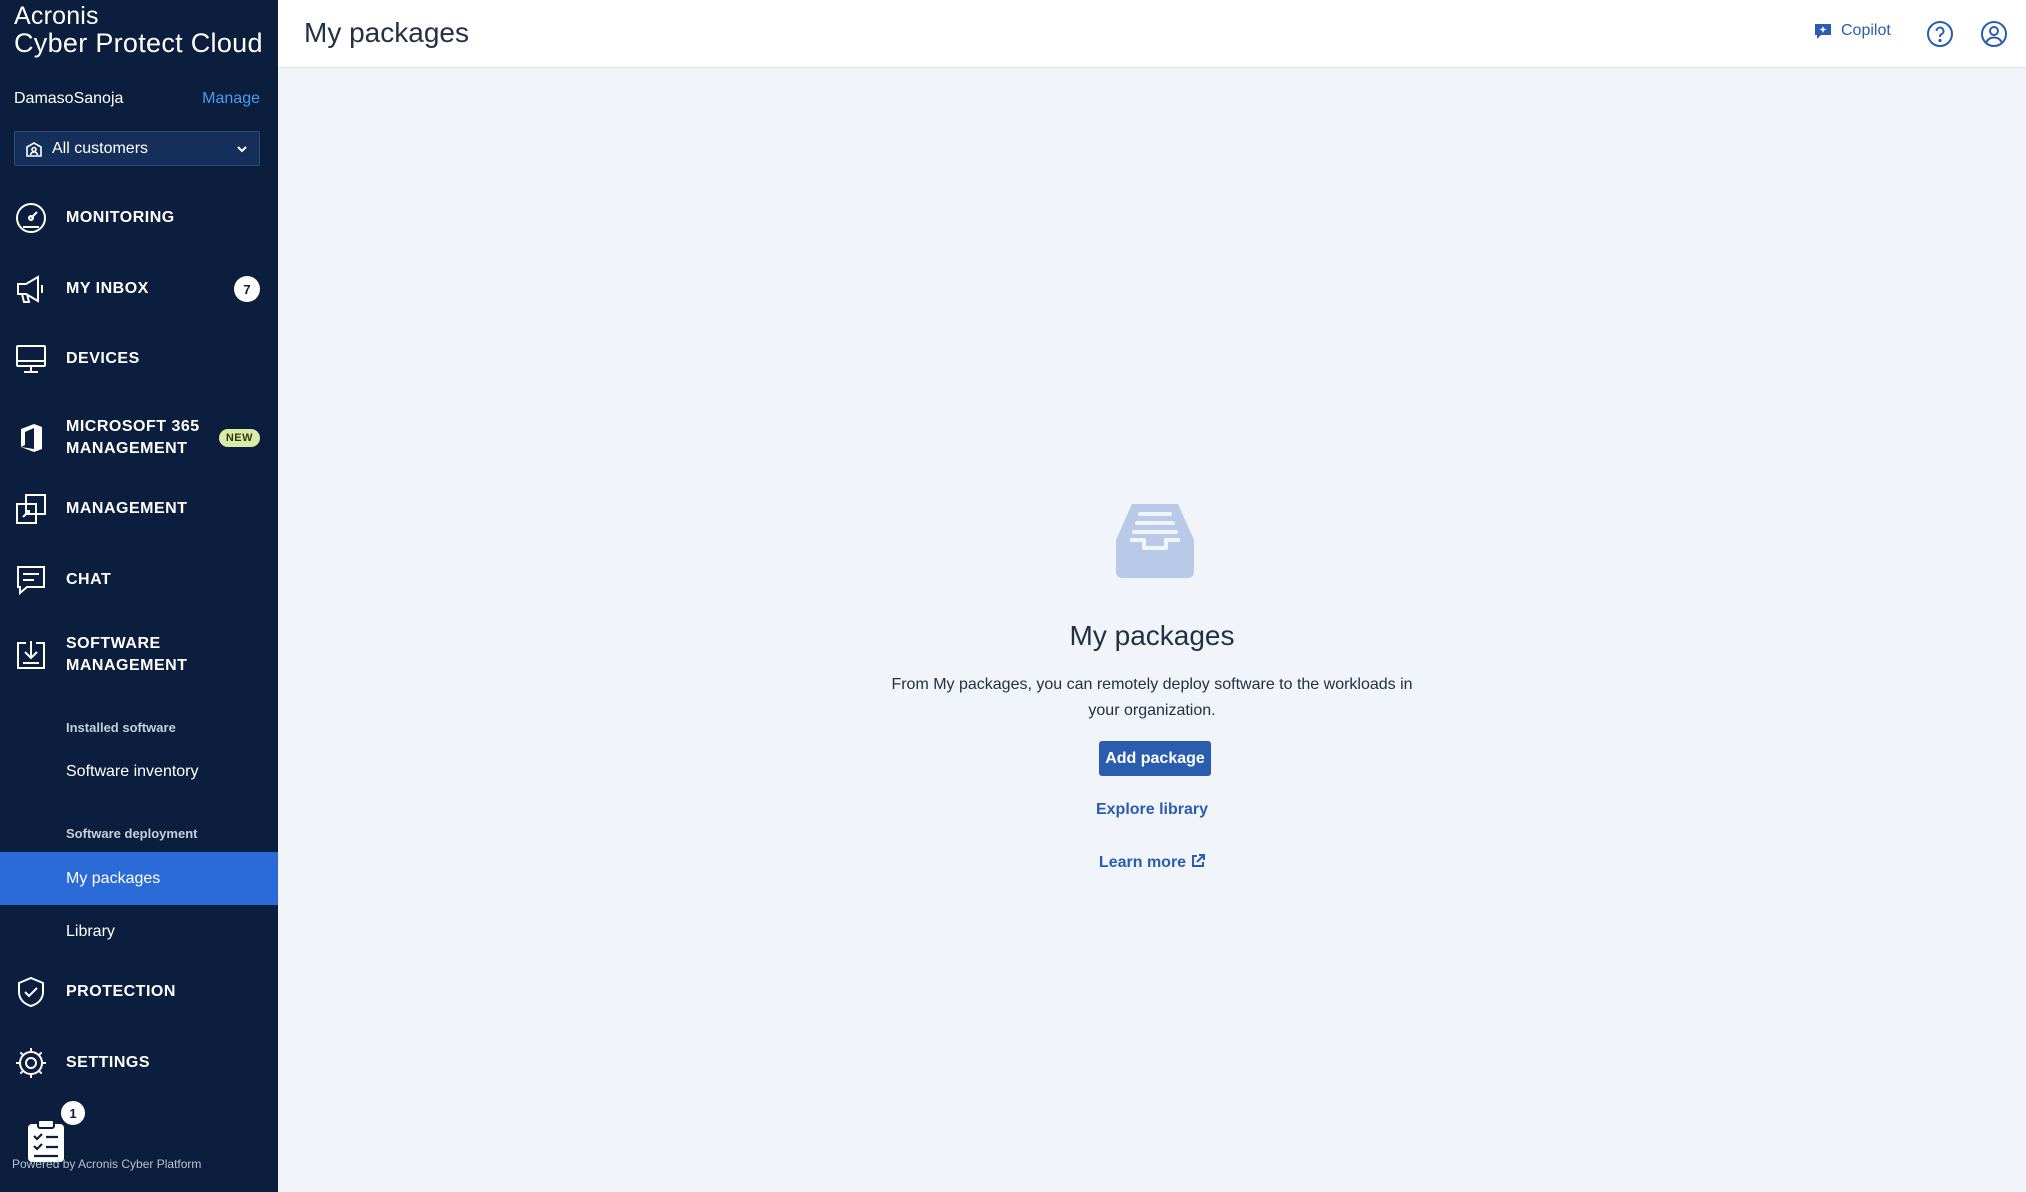  Describe the element at coordinates (138, 43) in the screenshot. I see `brand-product: Cyber Protect Cloud` at that location.